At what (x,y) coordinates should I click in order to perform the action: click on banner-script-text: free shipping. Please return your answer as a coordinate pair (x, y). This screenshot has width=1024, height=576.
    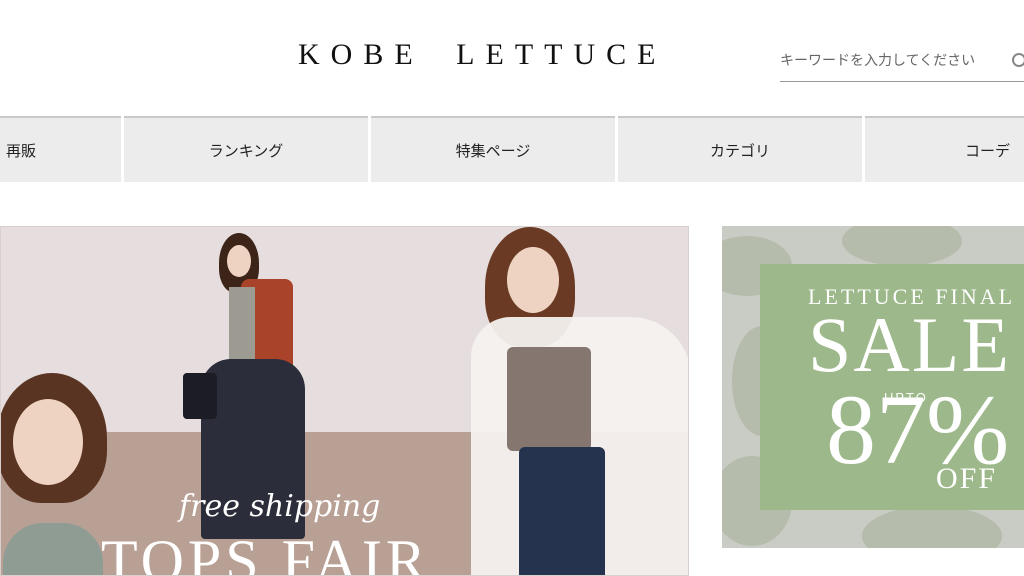
    Looking at the image, I should click on (280, 506).